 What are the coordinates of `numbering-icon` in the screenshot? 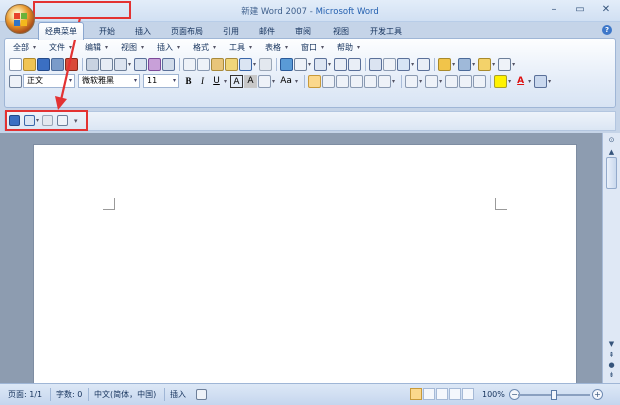 It's located at (412, 81).